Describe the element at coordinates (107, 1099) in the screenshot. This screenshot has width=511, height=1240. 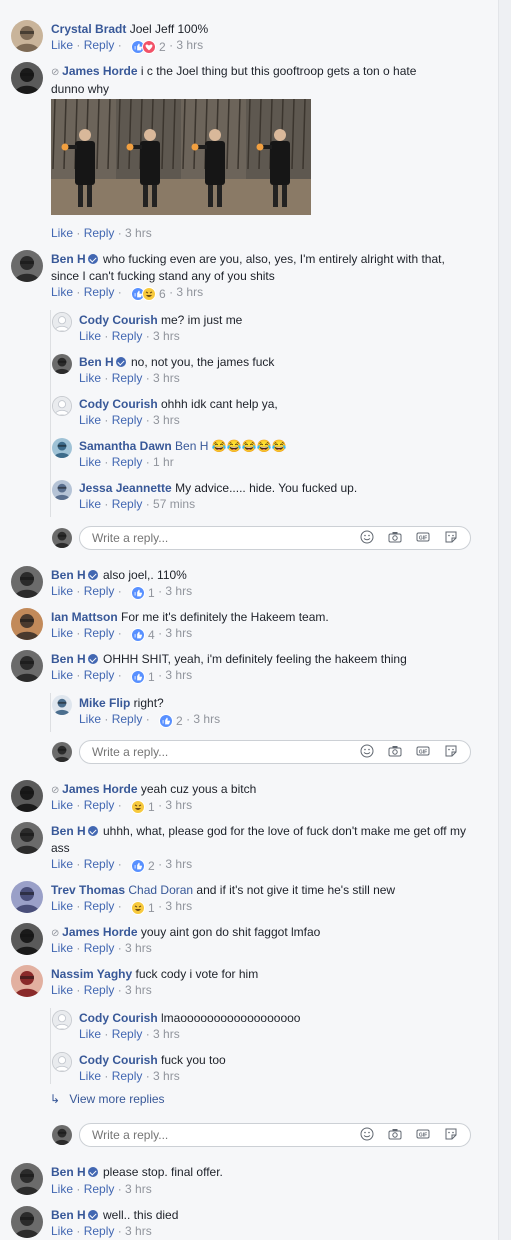
I see `view-more-replies-link: ↳ View more replies` at that location.